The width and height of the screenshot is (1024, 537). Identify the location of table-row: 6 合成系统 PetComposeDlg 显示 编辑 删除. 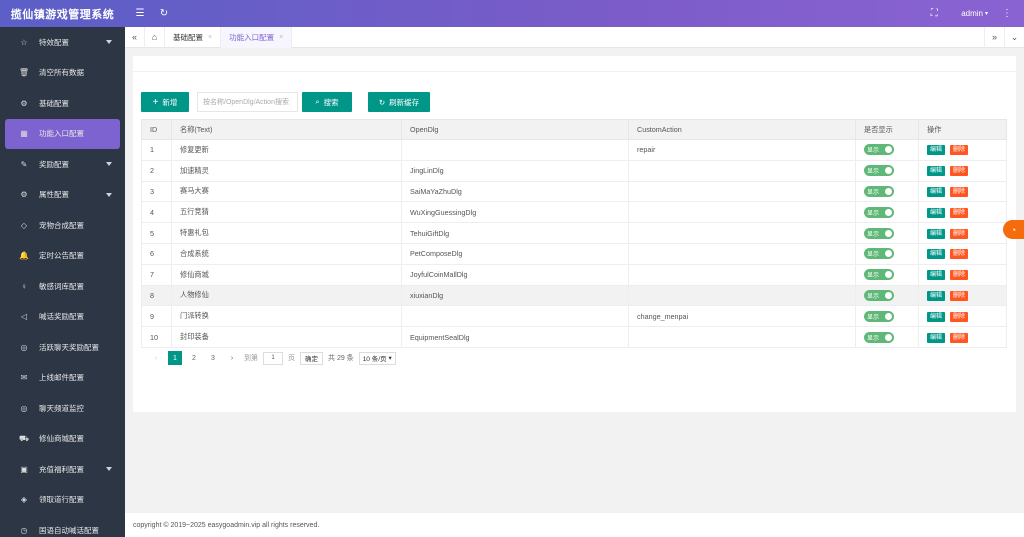
(574, 253).